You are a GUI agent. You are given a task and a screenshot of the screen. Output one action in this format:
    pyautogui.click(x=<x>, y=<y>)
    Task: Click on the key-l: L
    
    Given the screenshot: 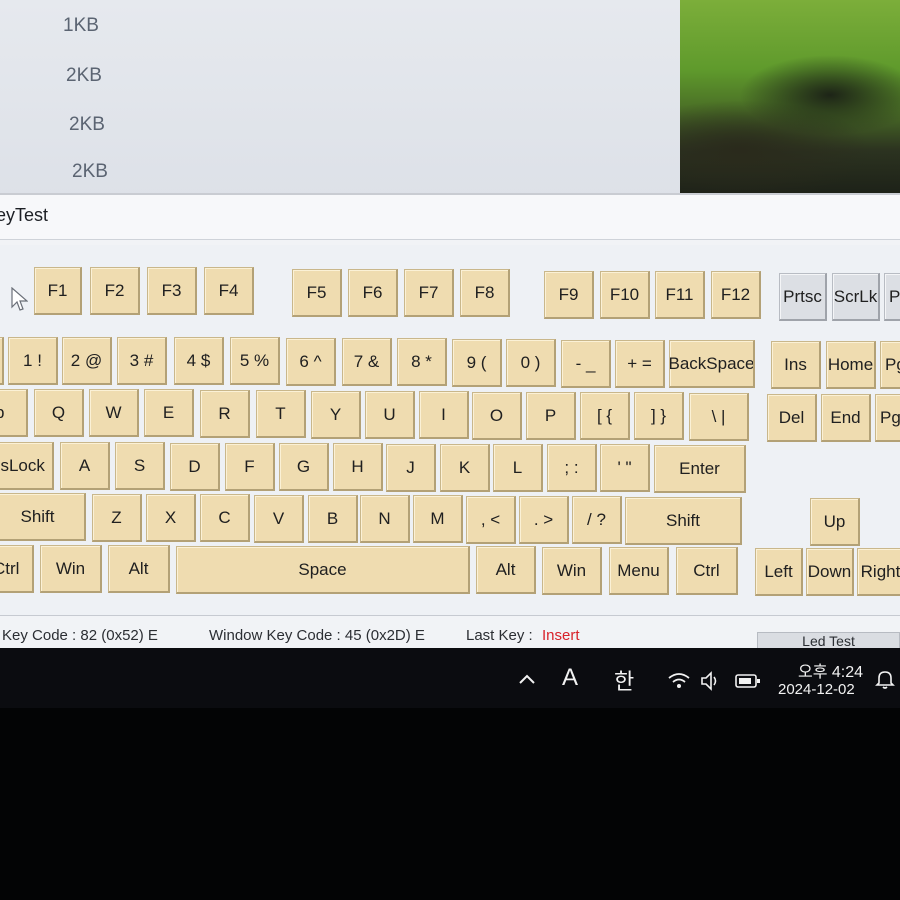 What is the action you would take?
    pyautogui.click(x=518, y=468)
    